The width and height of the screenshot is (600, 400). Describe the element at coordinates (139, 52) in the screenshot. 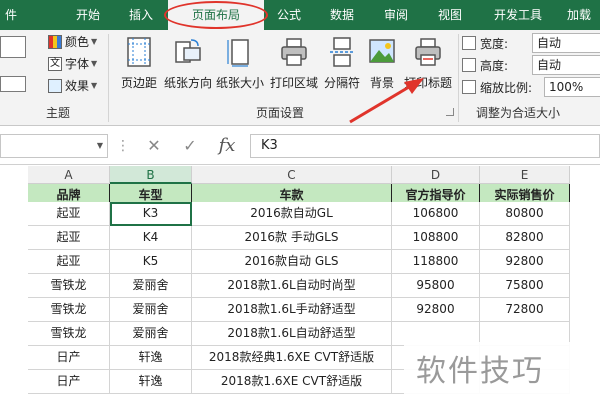

I see `margins-icon` at that location.